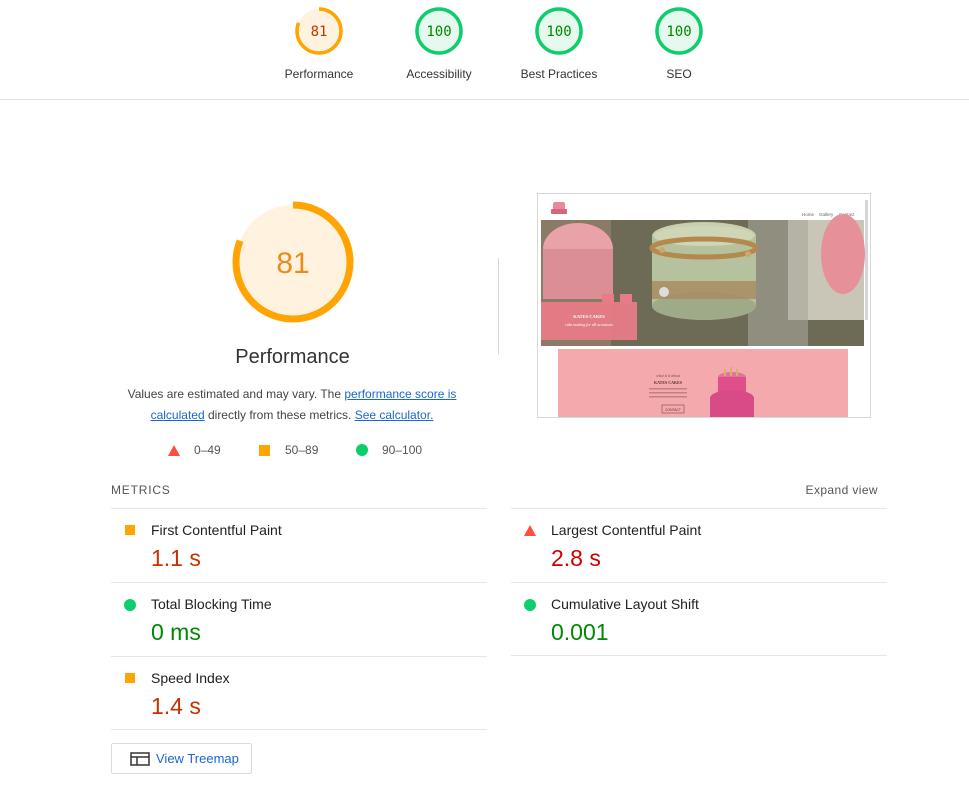 The height and width of the screenshot is (785, 969). What do you see at coordinates (673, 410) in the screenshot?
I see `about-button: CONTACT` at bounding box center [673, 410].